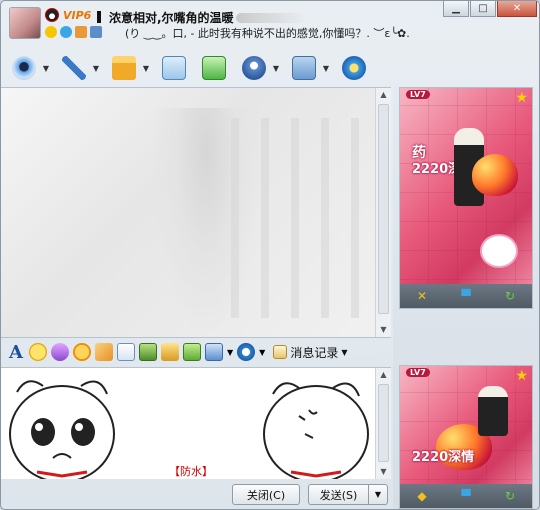 This screenshot has height=510, width=540. I want to click on status-badges, so click(73, 32).